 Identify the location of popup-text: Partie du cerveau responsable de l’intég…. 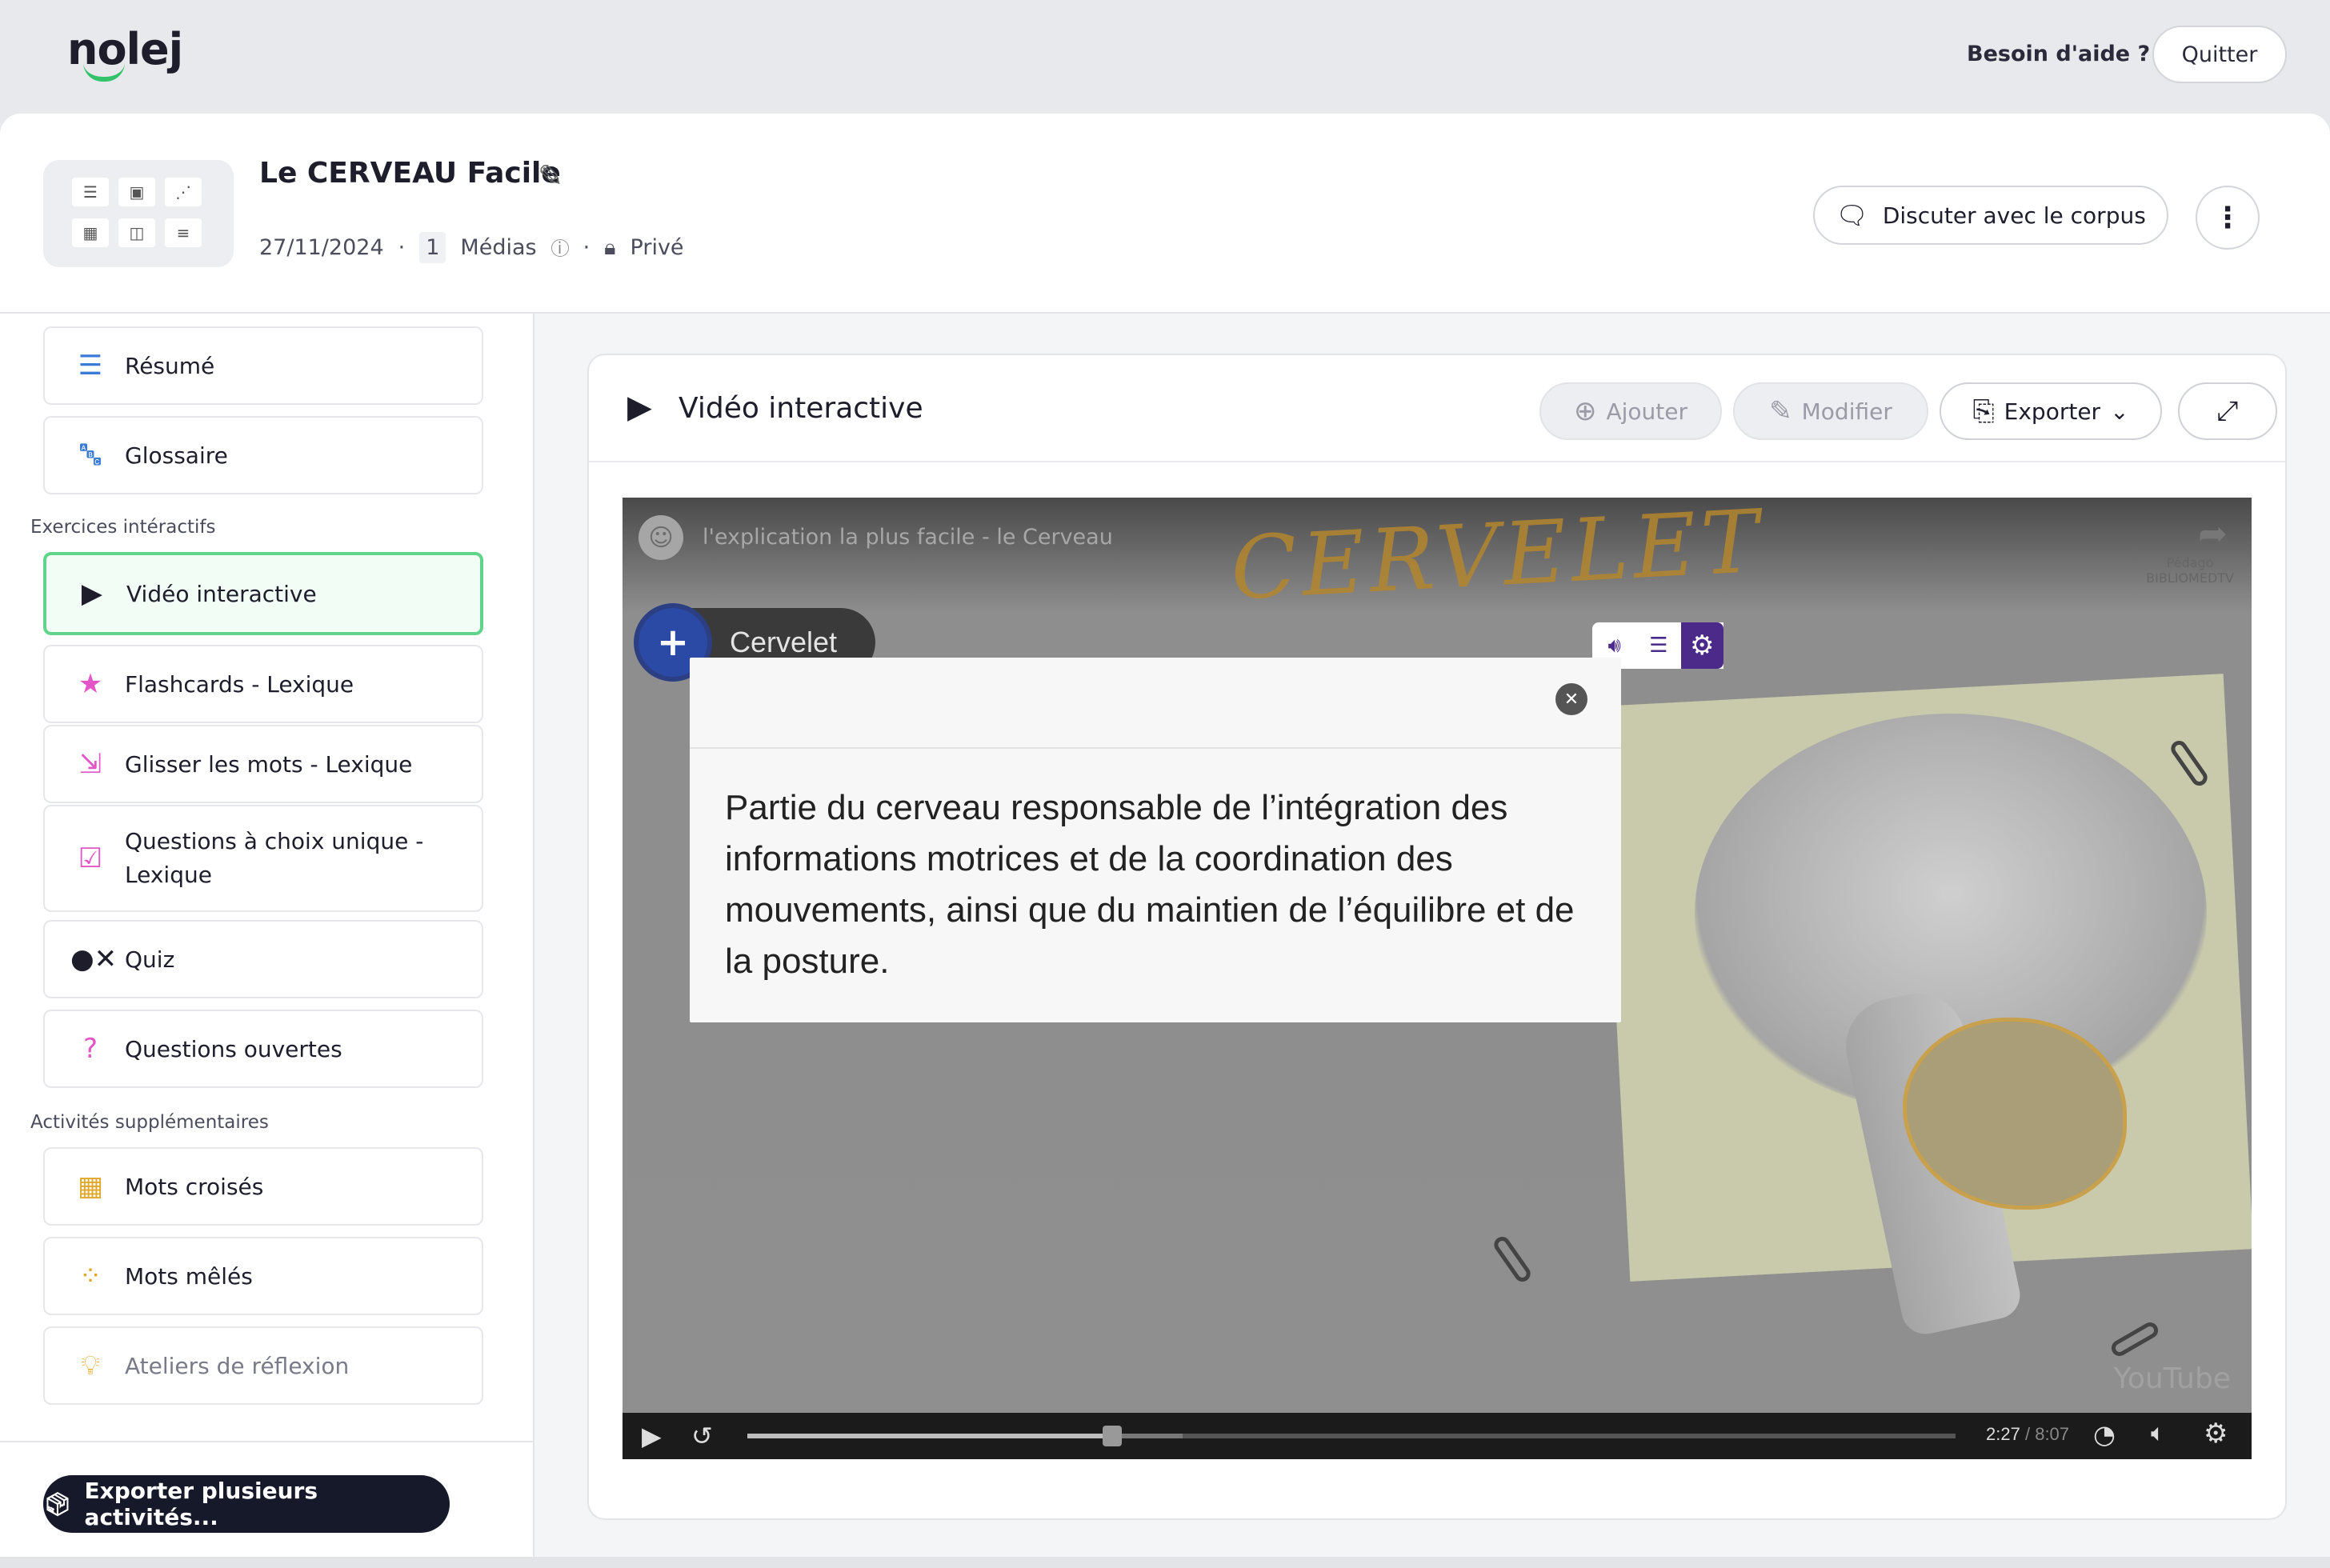
(1150, 884).